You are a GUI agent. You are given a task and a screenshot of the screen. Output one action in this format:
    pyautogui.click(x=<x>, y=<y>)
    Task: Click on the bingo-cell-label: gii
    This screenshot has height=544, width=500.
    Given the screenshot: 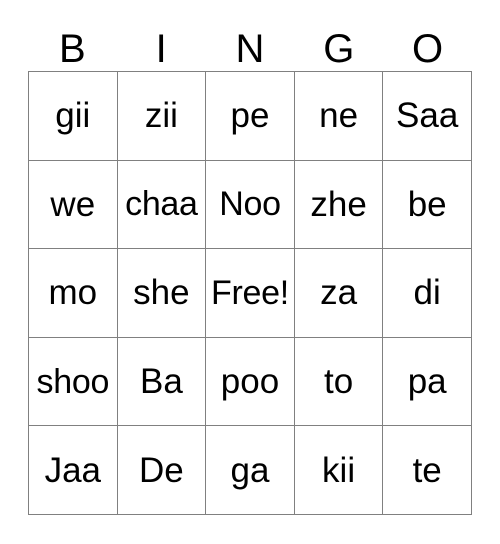 What is the action you would take?
    pyautogui.click(x=73, y=116)
    